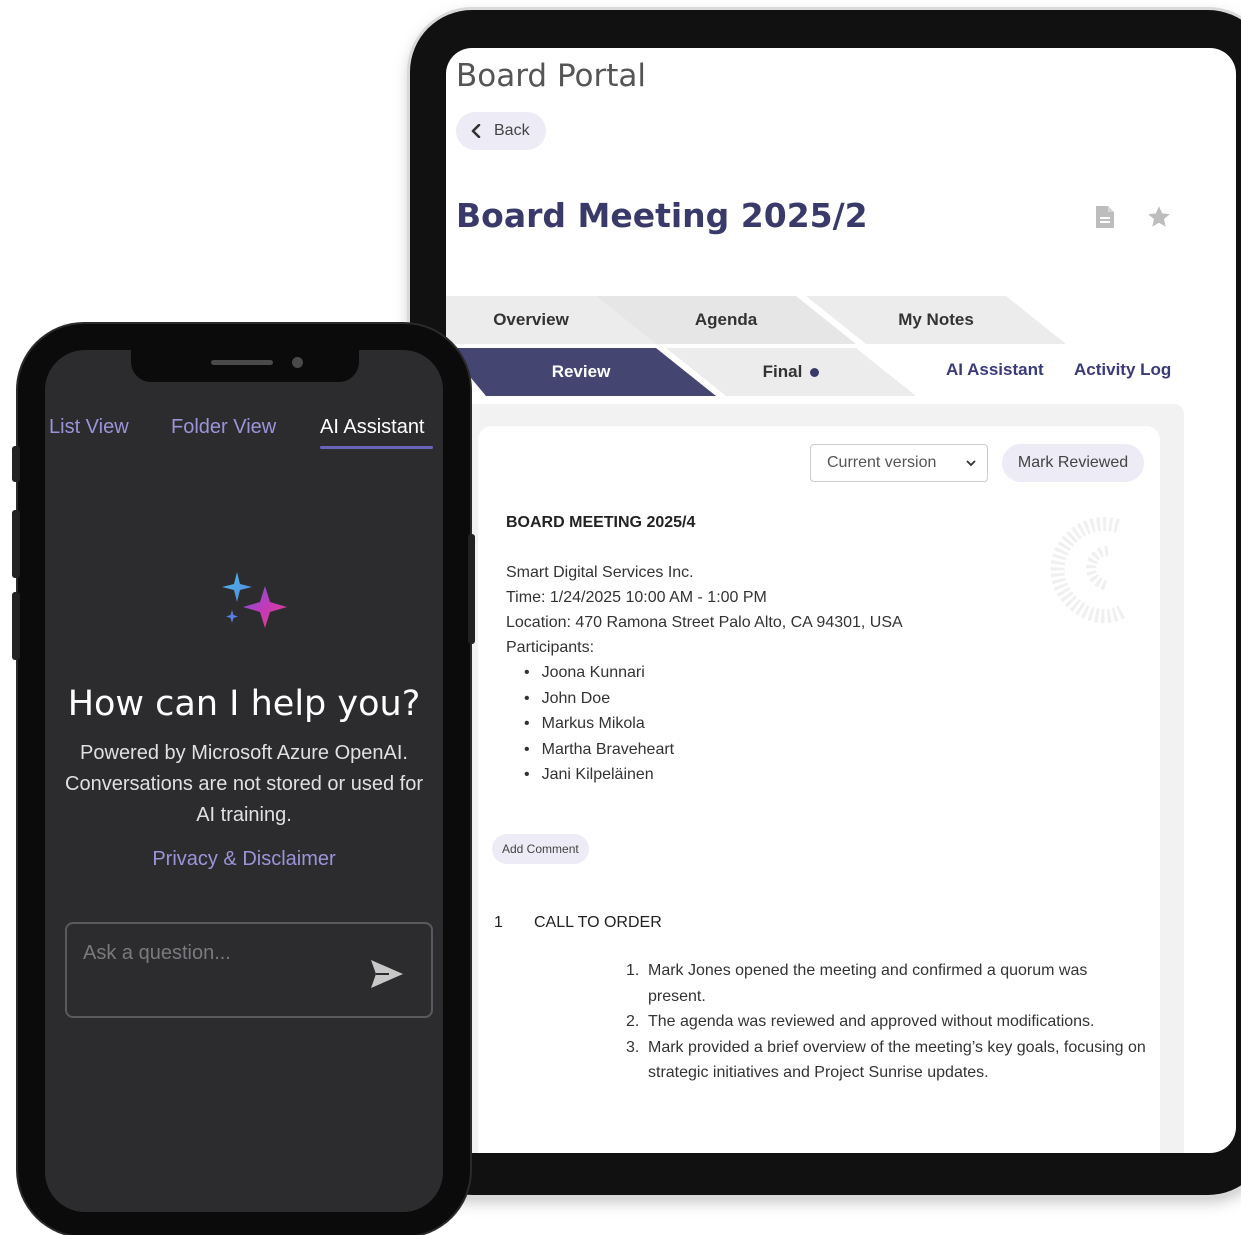 The width and height of the screenshot is (1241, 1235). I want to click on send-button, so click(387, 974).